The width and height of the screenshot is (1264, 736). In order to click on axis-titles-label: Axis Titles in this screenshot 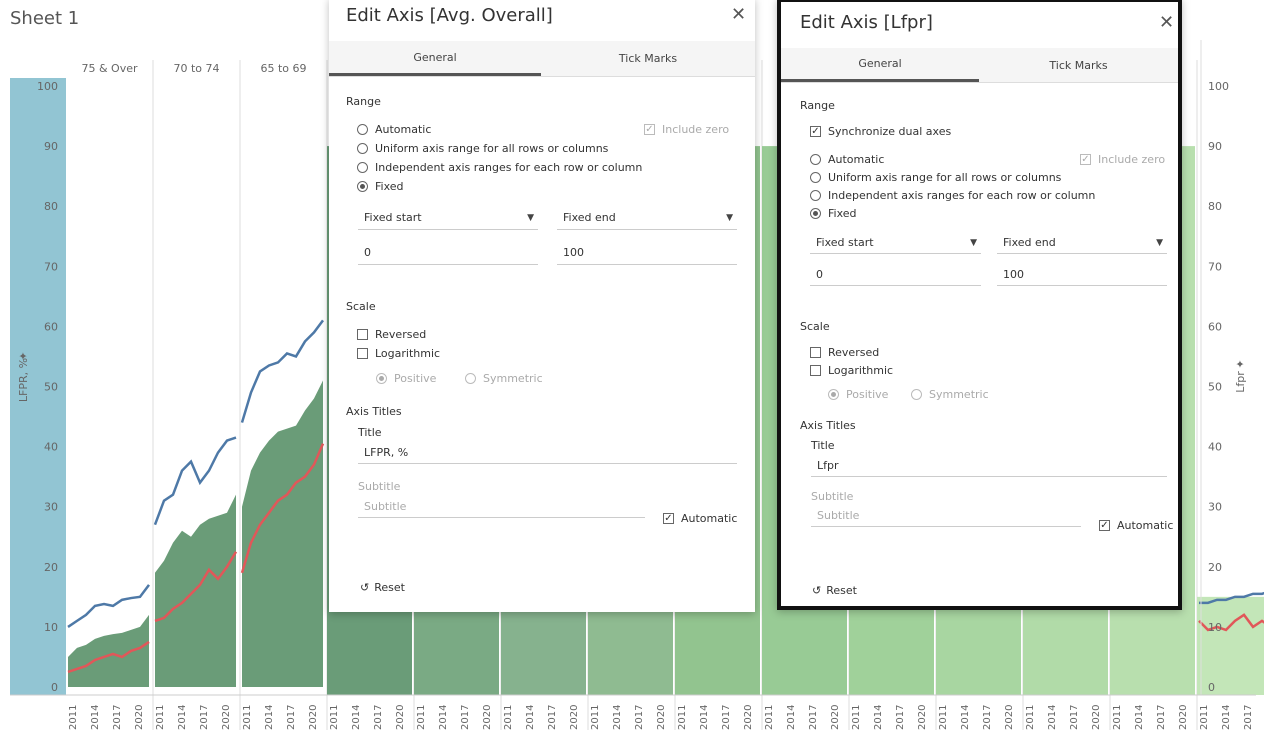, I will do `click(374, 411)`.